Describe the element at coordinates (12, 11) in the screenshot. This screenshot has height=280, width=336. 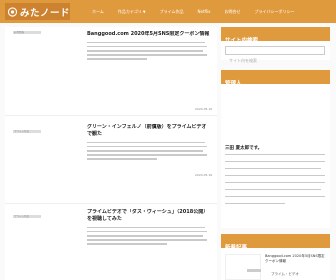
I see `logo-icon` at that location.